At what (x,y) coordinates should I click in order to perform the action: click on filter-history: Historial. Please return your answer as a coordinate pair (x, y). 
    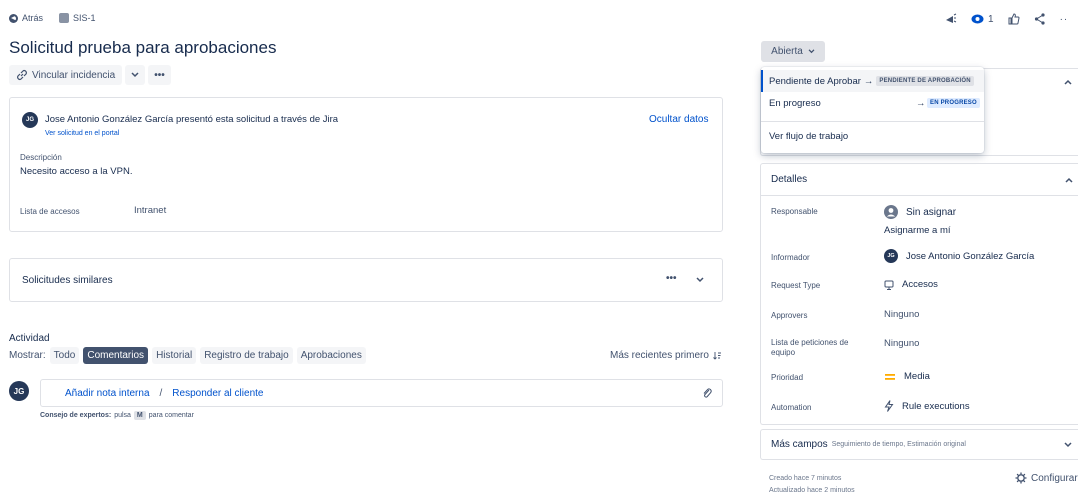
    Looking at the image, I should click on (174, 355).